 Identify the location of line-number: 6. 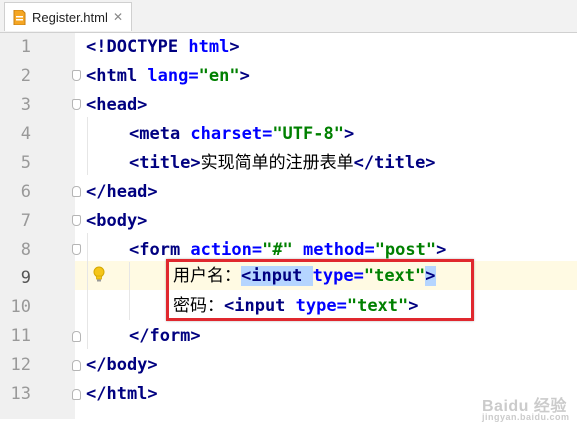
(25, 192).